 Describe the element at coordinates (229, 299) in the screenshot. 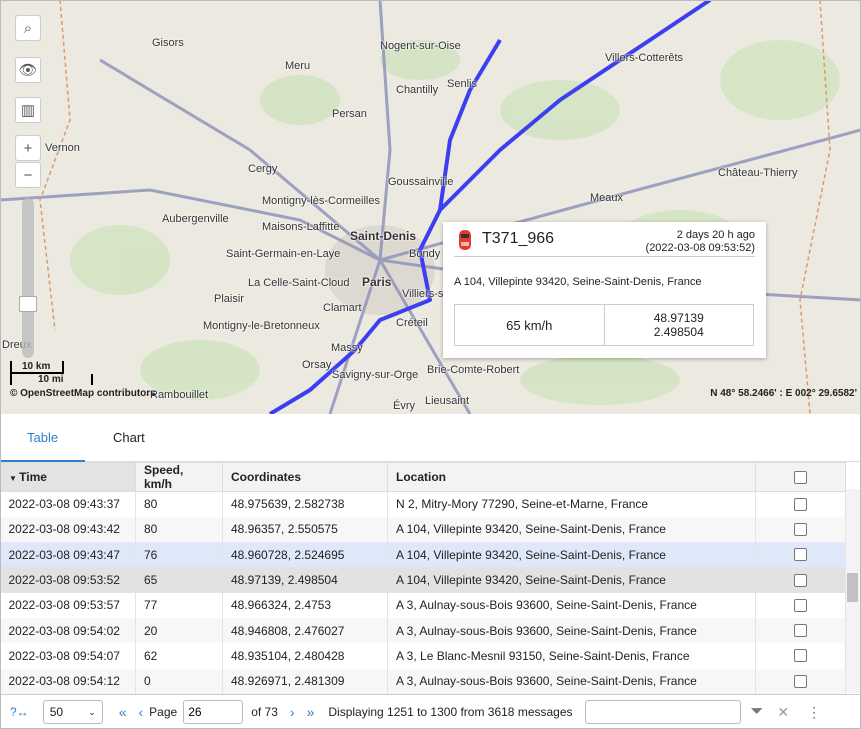

I see `town-label: Plaisir` at that location.